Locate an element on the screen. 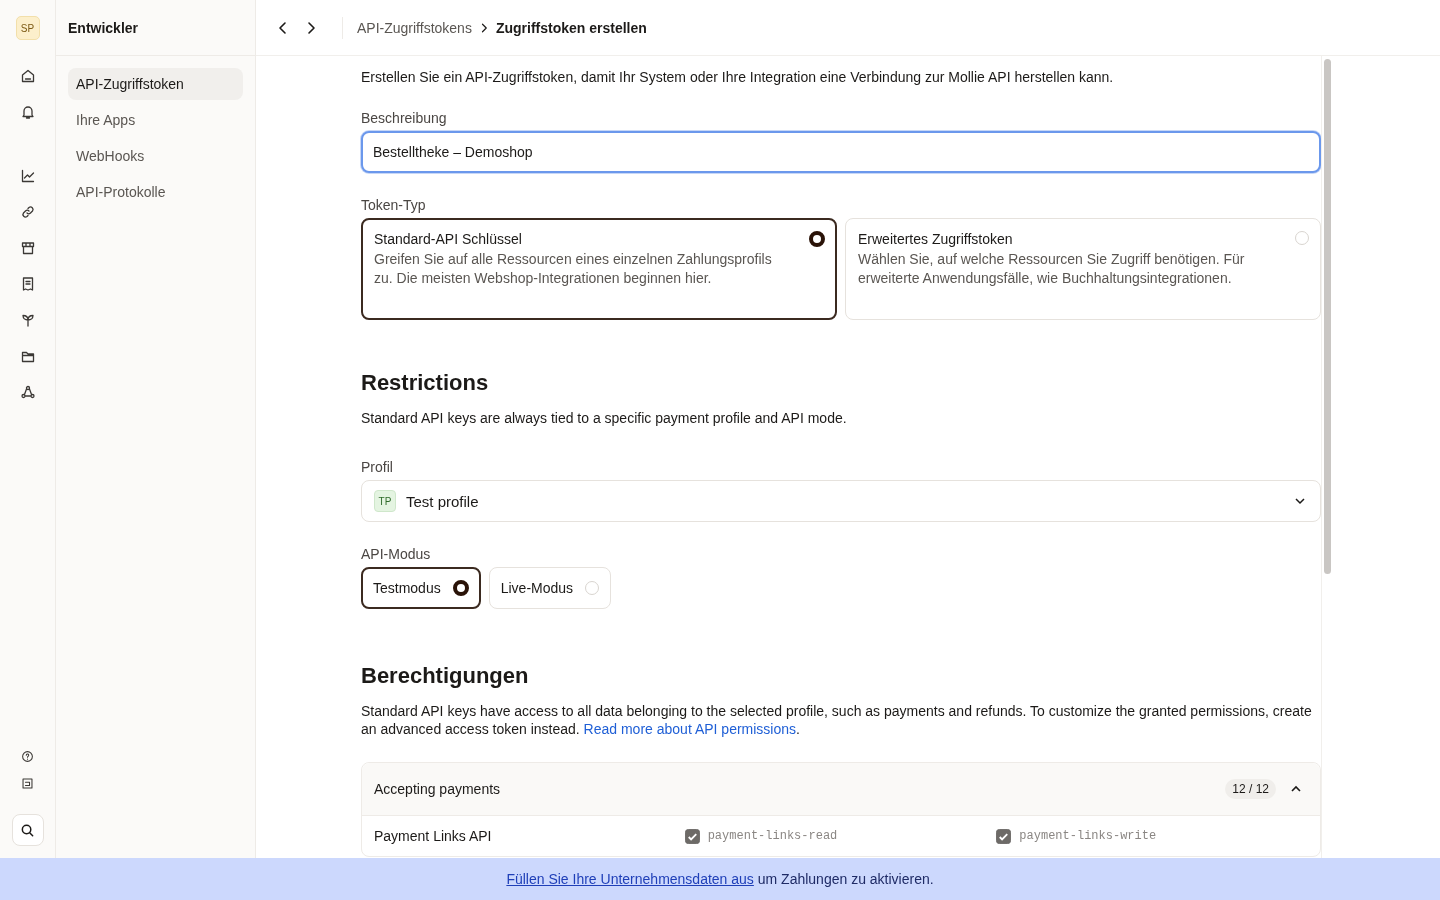  field-label: Token-Typ is located at coordinates (394, 205).